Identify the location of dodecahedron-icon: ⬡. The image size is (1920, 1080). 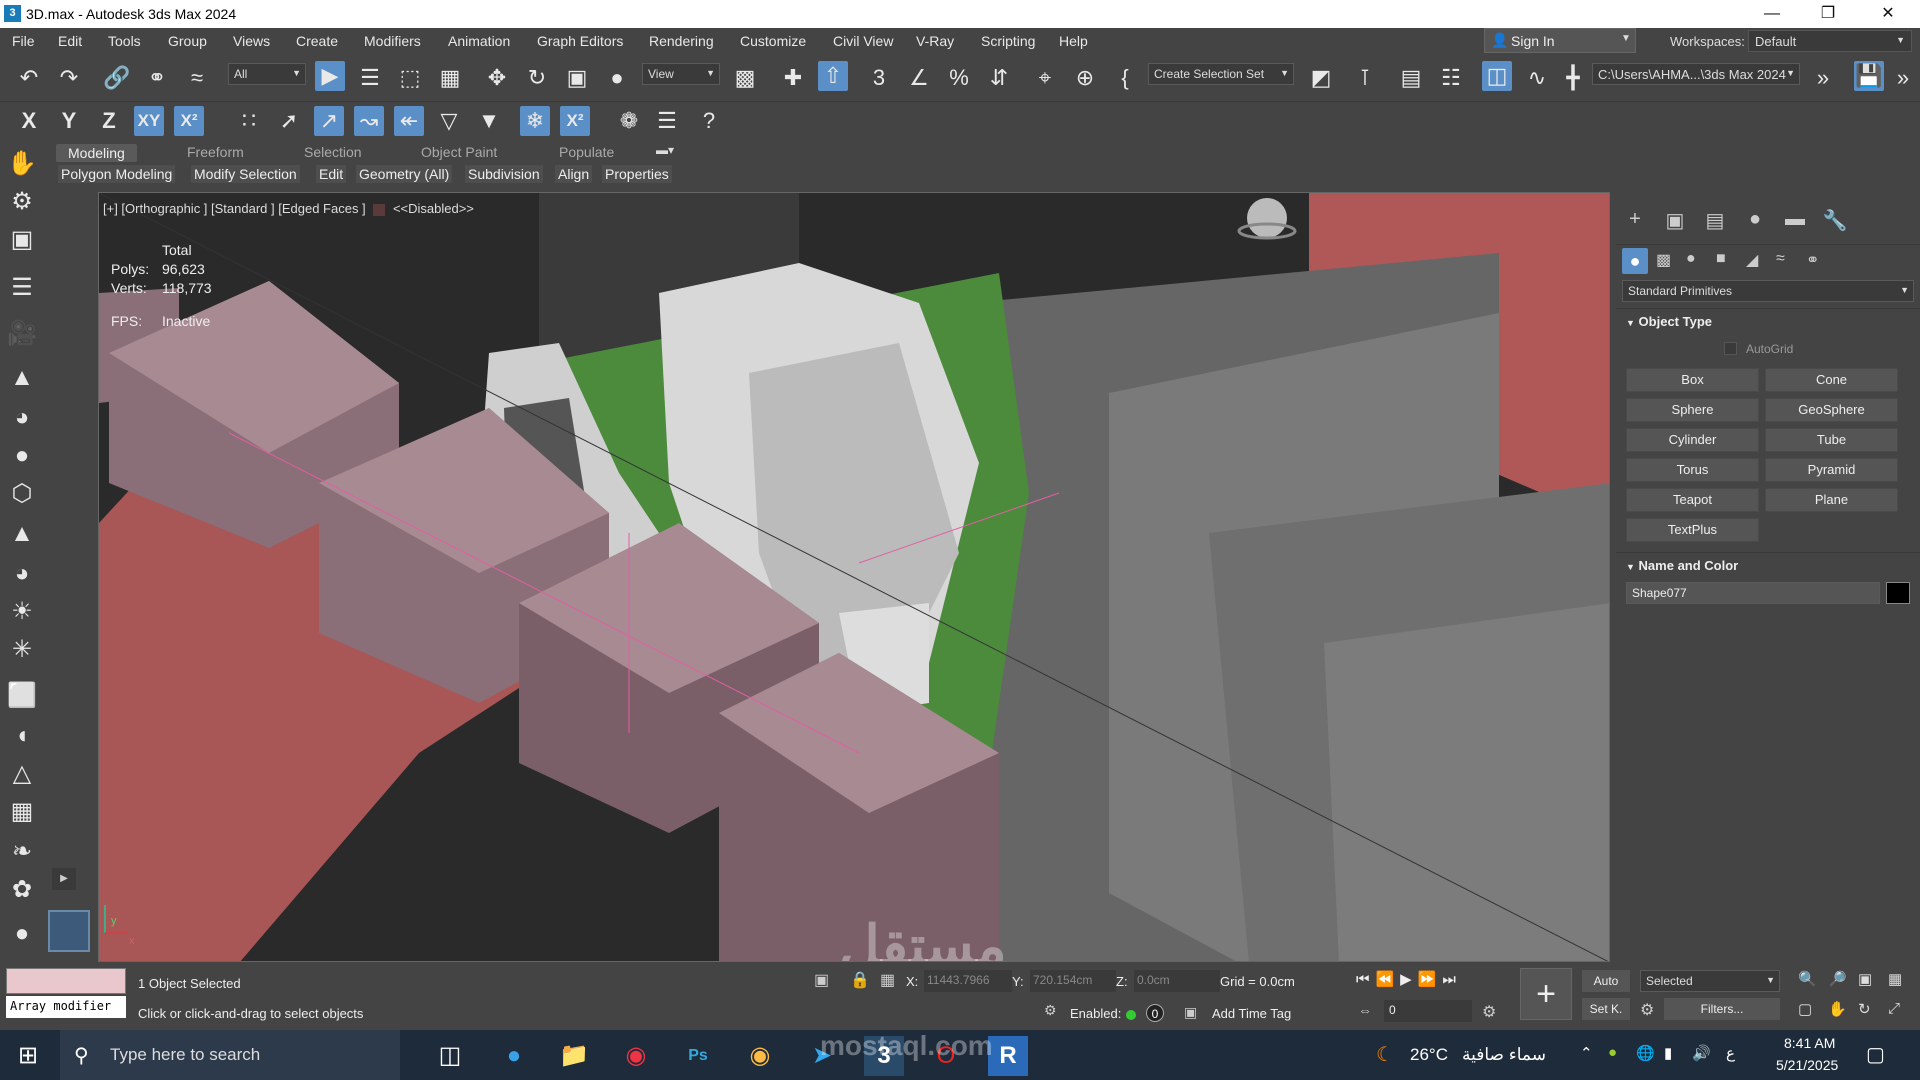
(22, 494).